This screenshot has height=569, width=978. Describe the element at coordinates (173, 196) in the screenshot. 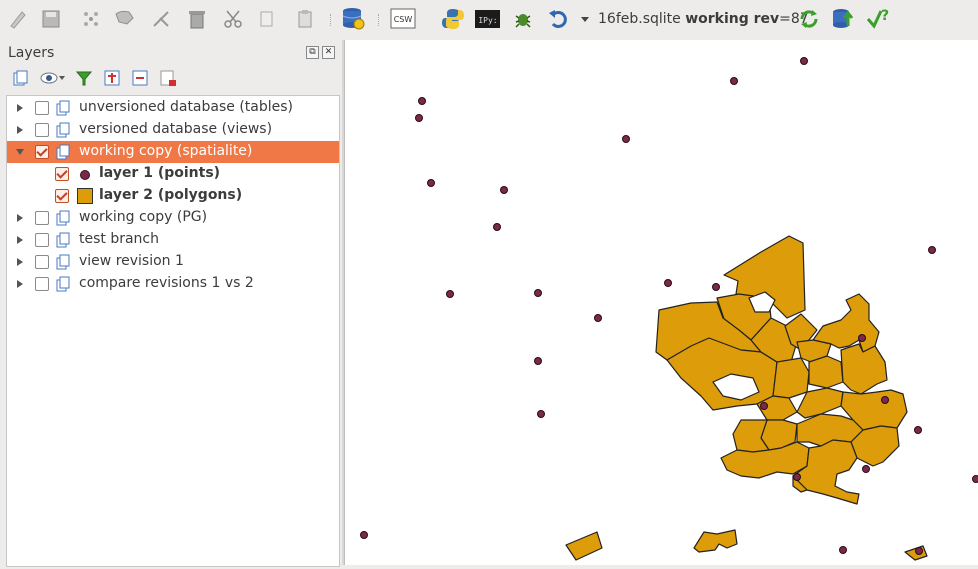

I see `layer-polygons: layer 2 (polygons)` at that location.